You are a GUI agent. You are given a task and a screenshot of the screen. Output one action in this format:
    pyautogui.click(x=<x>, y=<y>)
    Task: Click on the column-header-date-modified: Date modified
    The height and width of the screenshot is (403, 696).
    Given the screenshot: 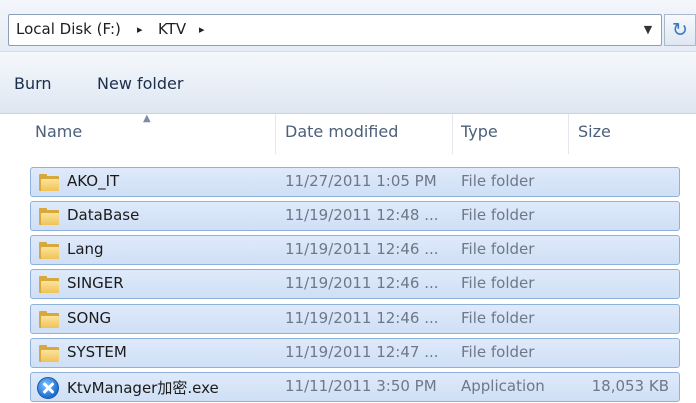 What is the action you would take?
    pyautogui.click(x=341, y=131)
    